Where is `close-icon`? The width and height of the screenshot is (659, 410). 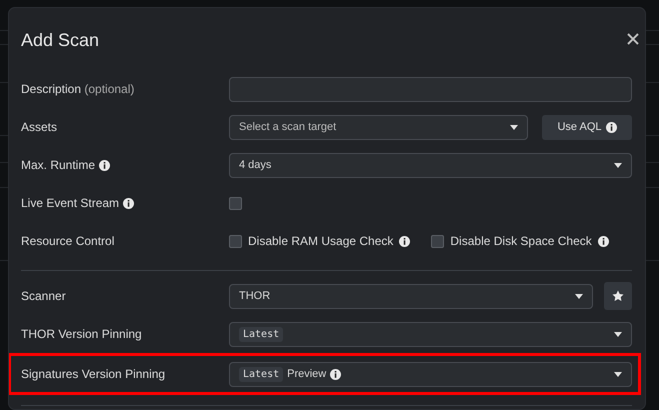 close-icon is located at coordinates (633, 39).